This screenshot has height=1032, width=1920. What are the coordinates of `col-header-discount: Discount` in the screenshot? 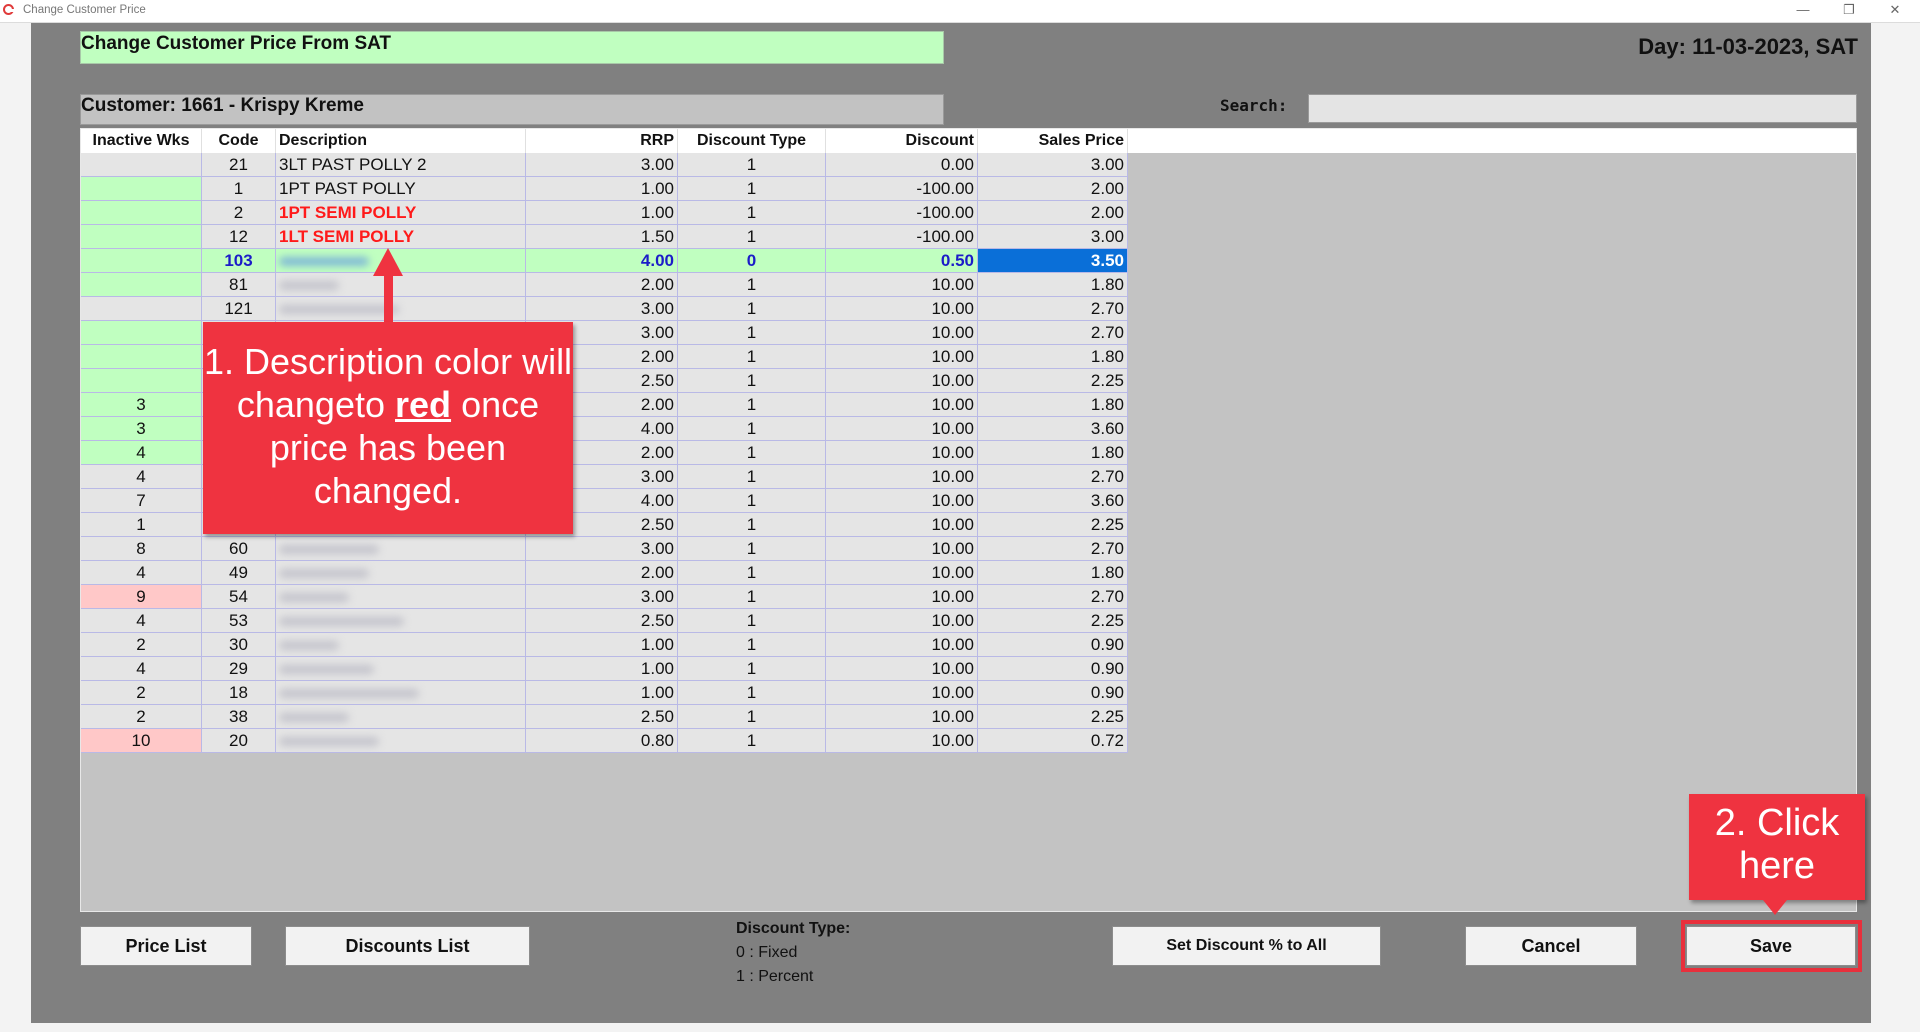 It's located at (901, 141).